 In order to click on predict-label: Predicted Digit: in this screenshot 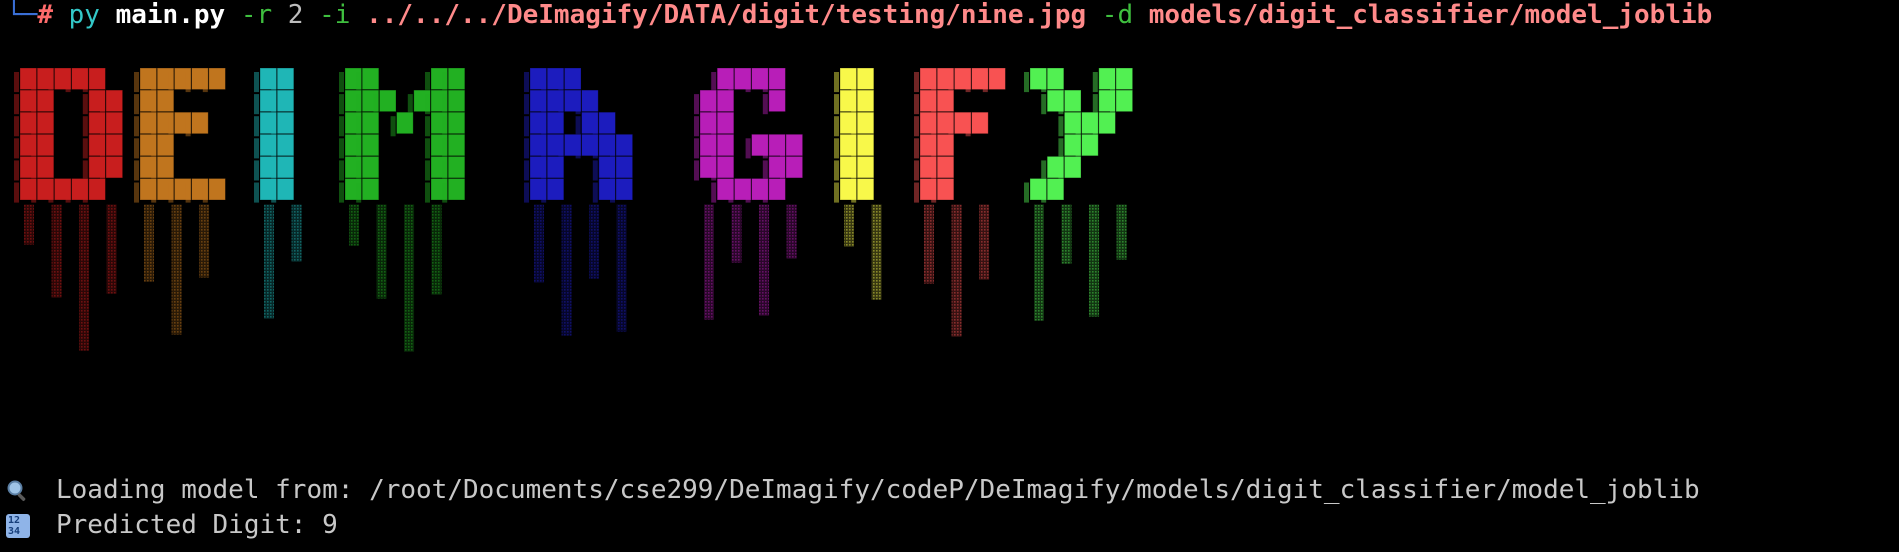, I will do `click(181, 525)`.